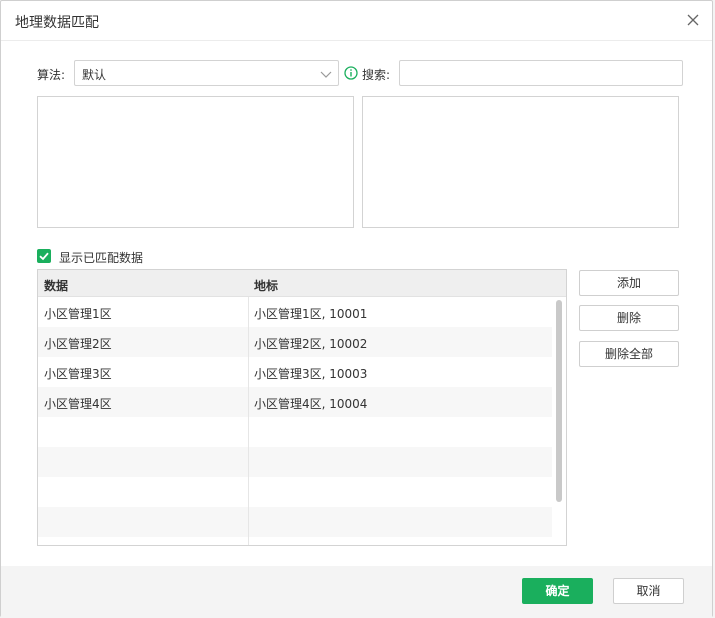 The image size is (715, 618). I want to click on scrollbar-thumb, so click(559, 401).